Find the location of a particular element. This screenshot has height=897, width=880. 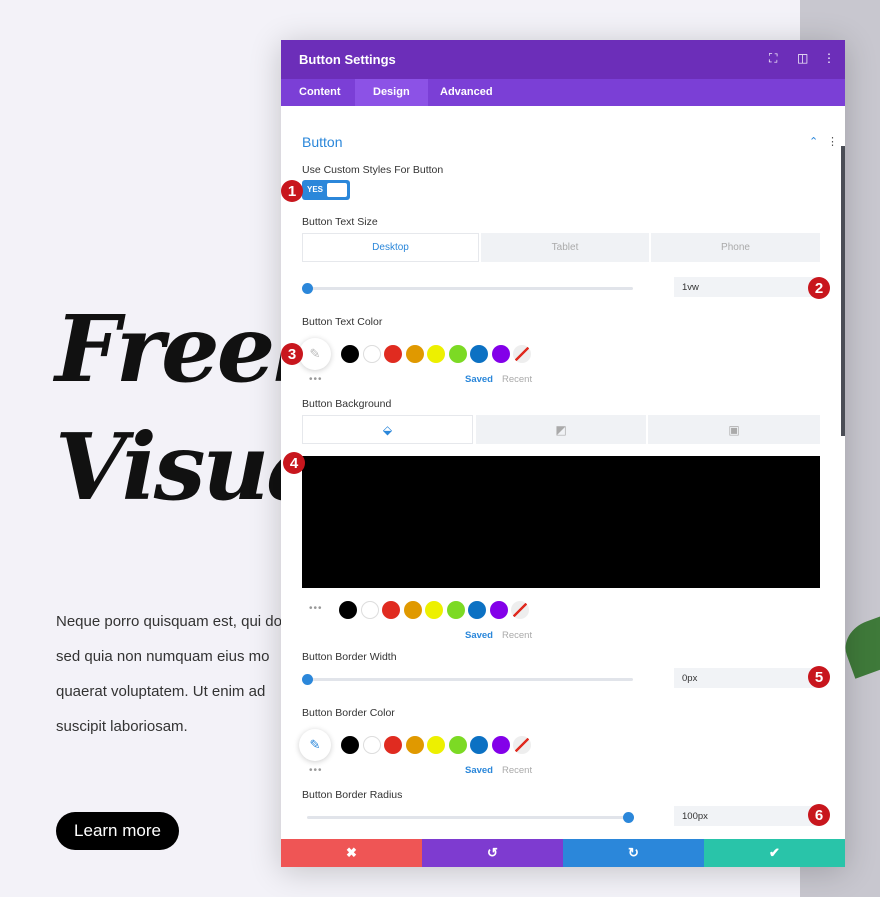

device-tab-tablet: Tablet is located at coordinates (565, 247).